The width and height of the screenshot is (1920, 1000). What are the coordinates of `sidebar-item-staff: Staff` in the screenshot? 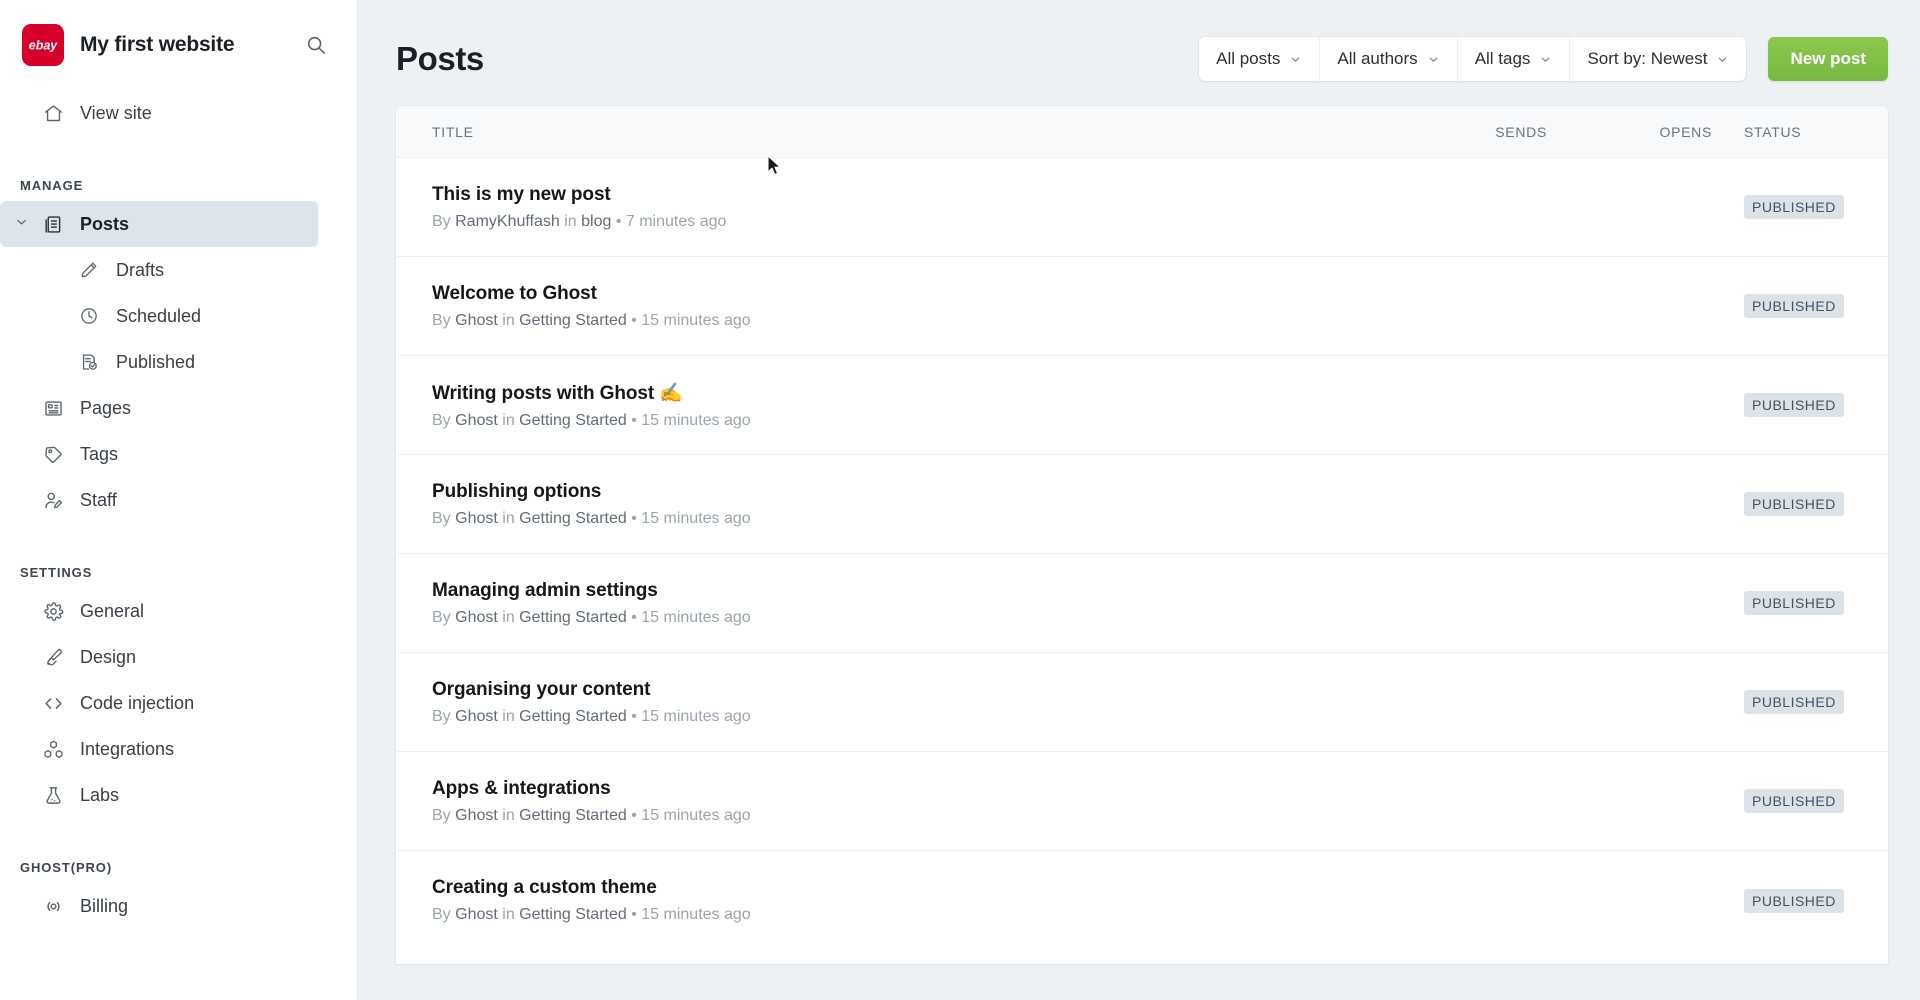 It's located at (178, 500).